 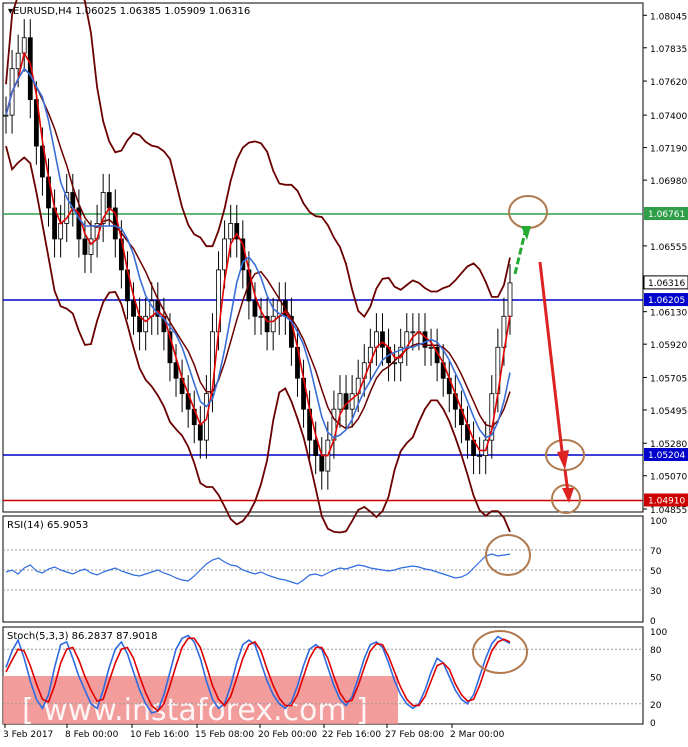 What do you see at coordinates (668, 314) in the screenshot?
I see `price-tick-label: 1.06130` at bounding box center [668, 314].